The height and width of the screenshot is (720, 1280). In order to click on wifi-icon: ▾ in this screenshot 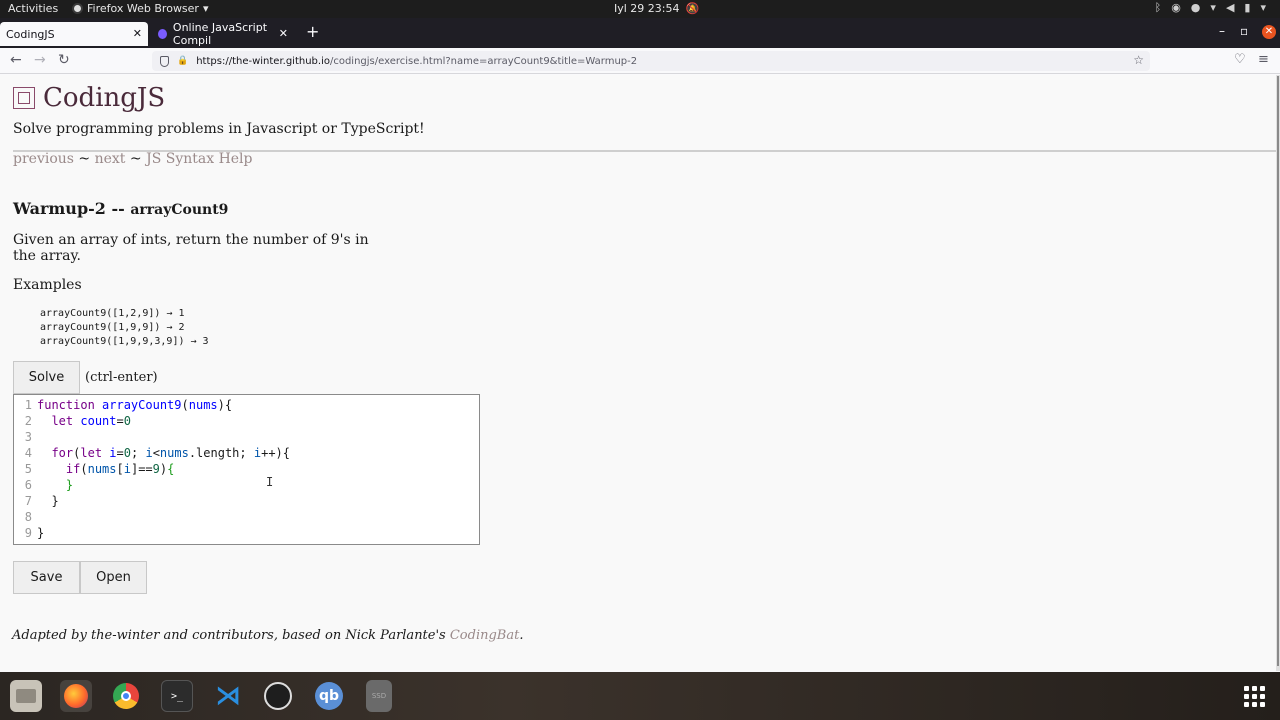, I will do `click(1213, 7)`.